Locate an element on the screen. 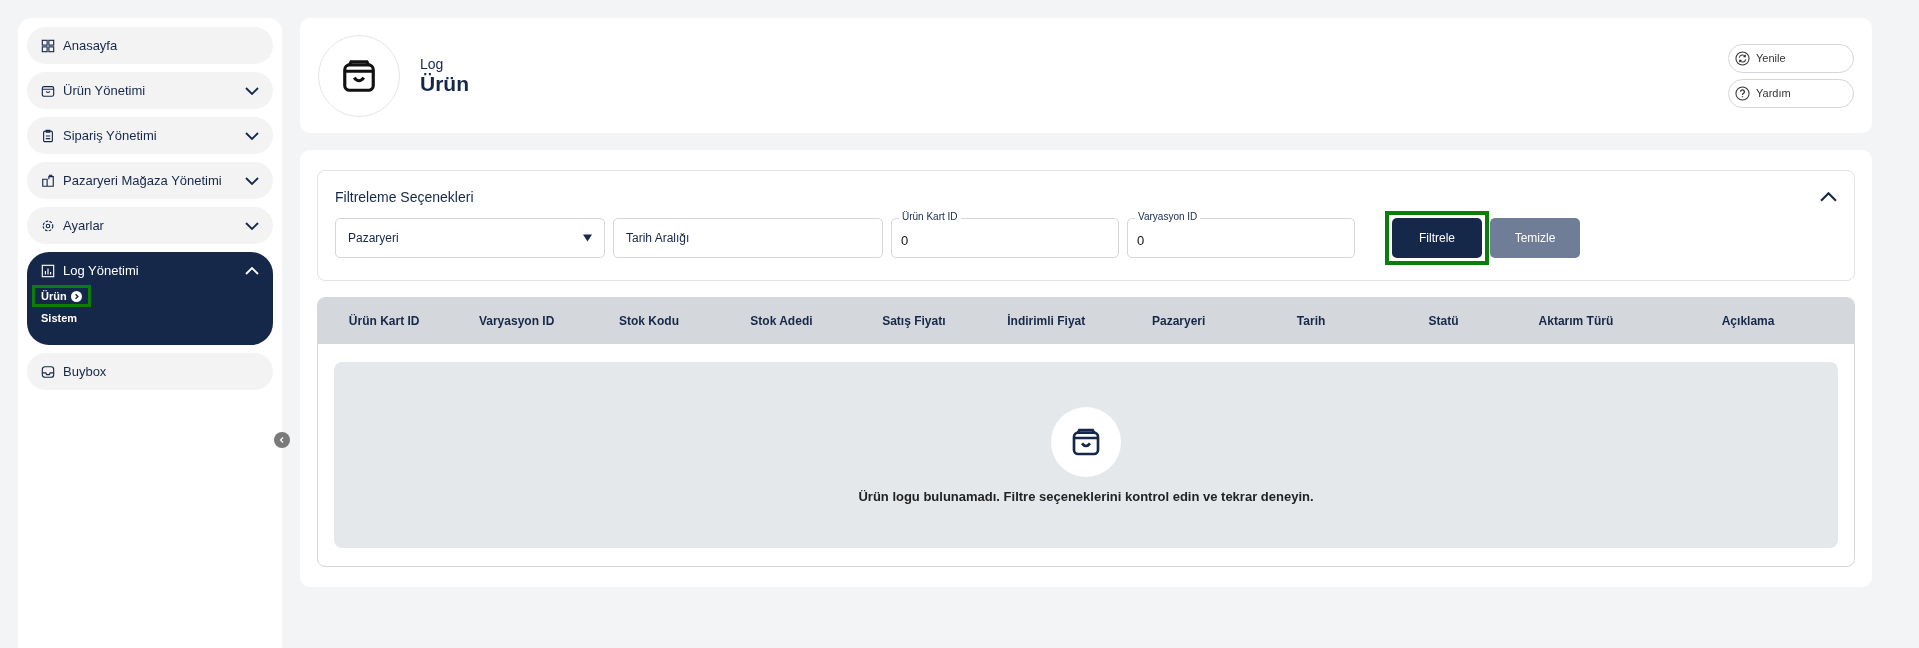 The height and width of the screenshot is (648, 1919). column-header: Ürün Kart ID is located at coordinates (384, 321).